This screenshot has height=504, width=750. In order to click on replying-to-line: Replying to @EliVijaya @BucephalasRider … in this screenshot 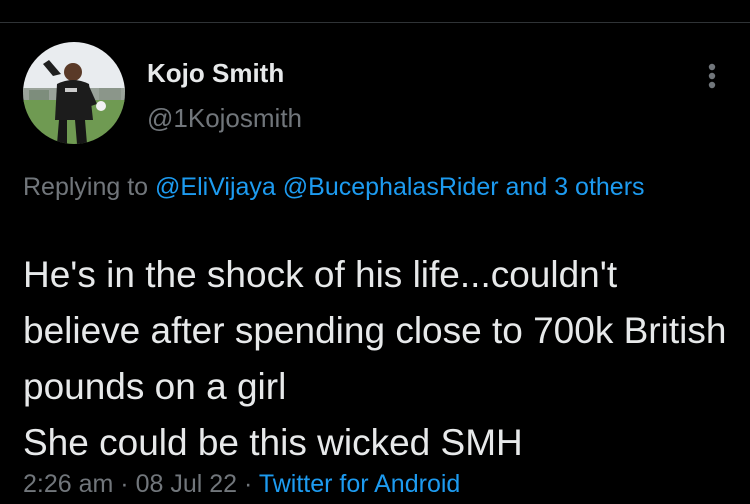, I will do `click(368, 187)`.